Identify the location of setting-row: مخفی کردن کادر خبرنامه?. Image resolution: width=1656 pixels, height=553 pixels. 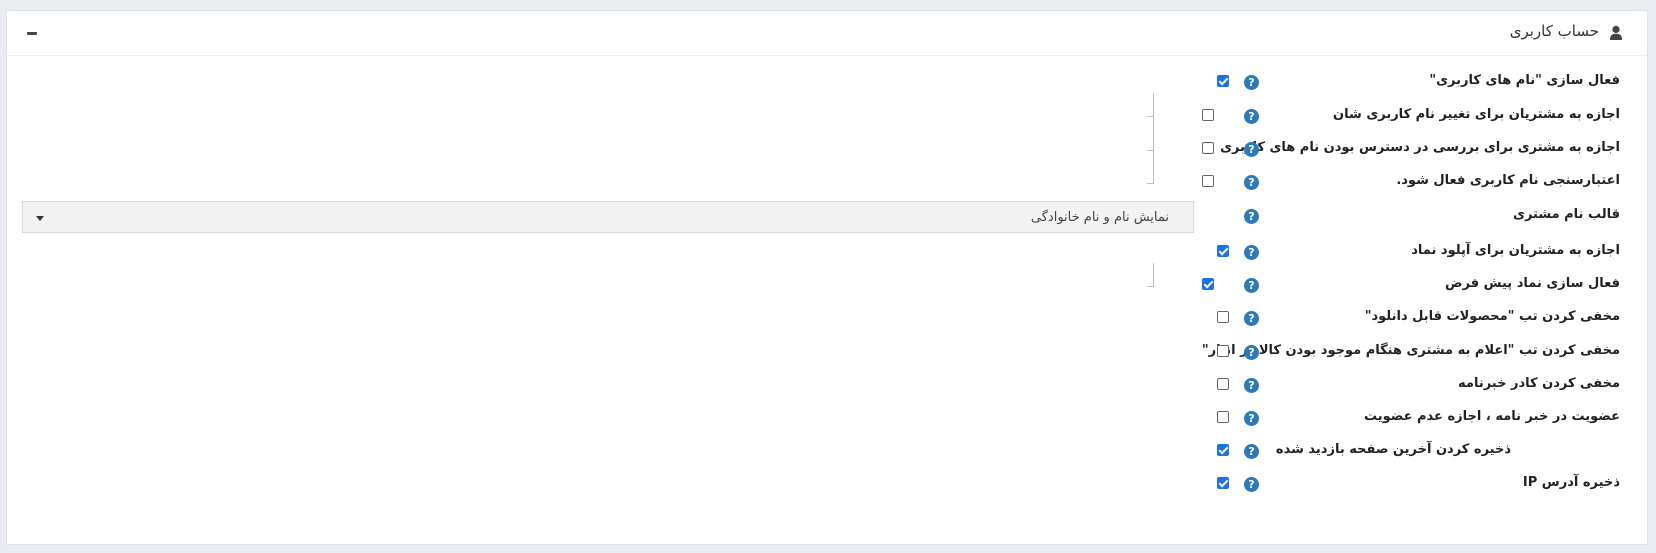
(827, 385).